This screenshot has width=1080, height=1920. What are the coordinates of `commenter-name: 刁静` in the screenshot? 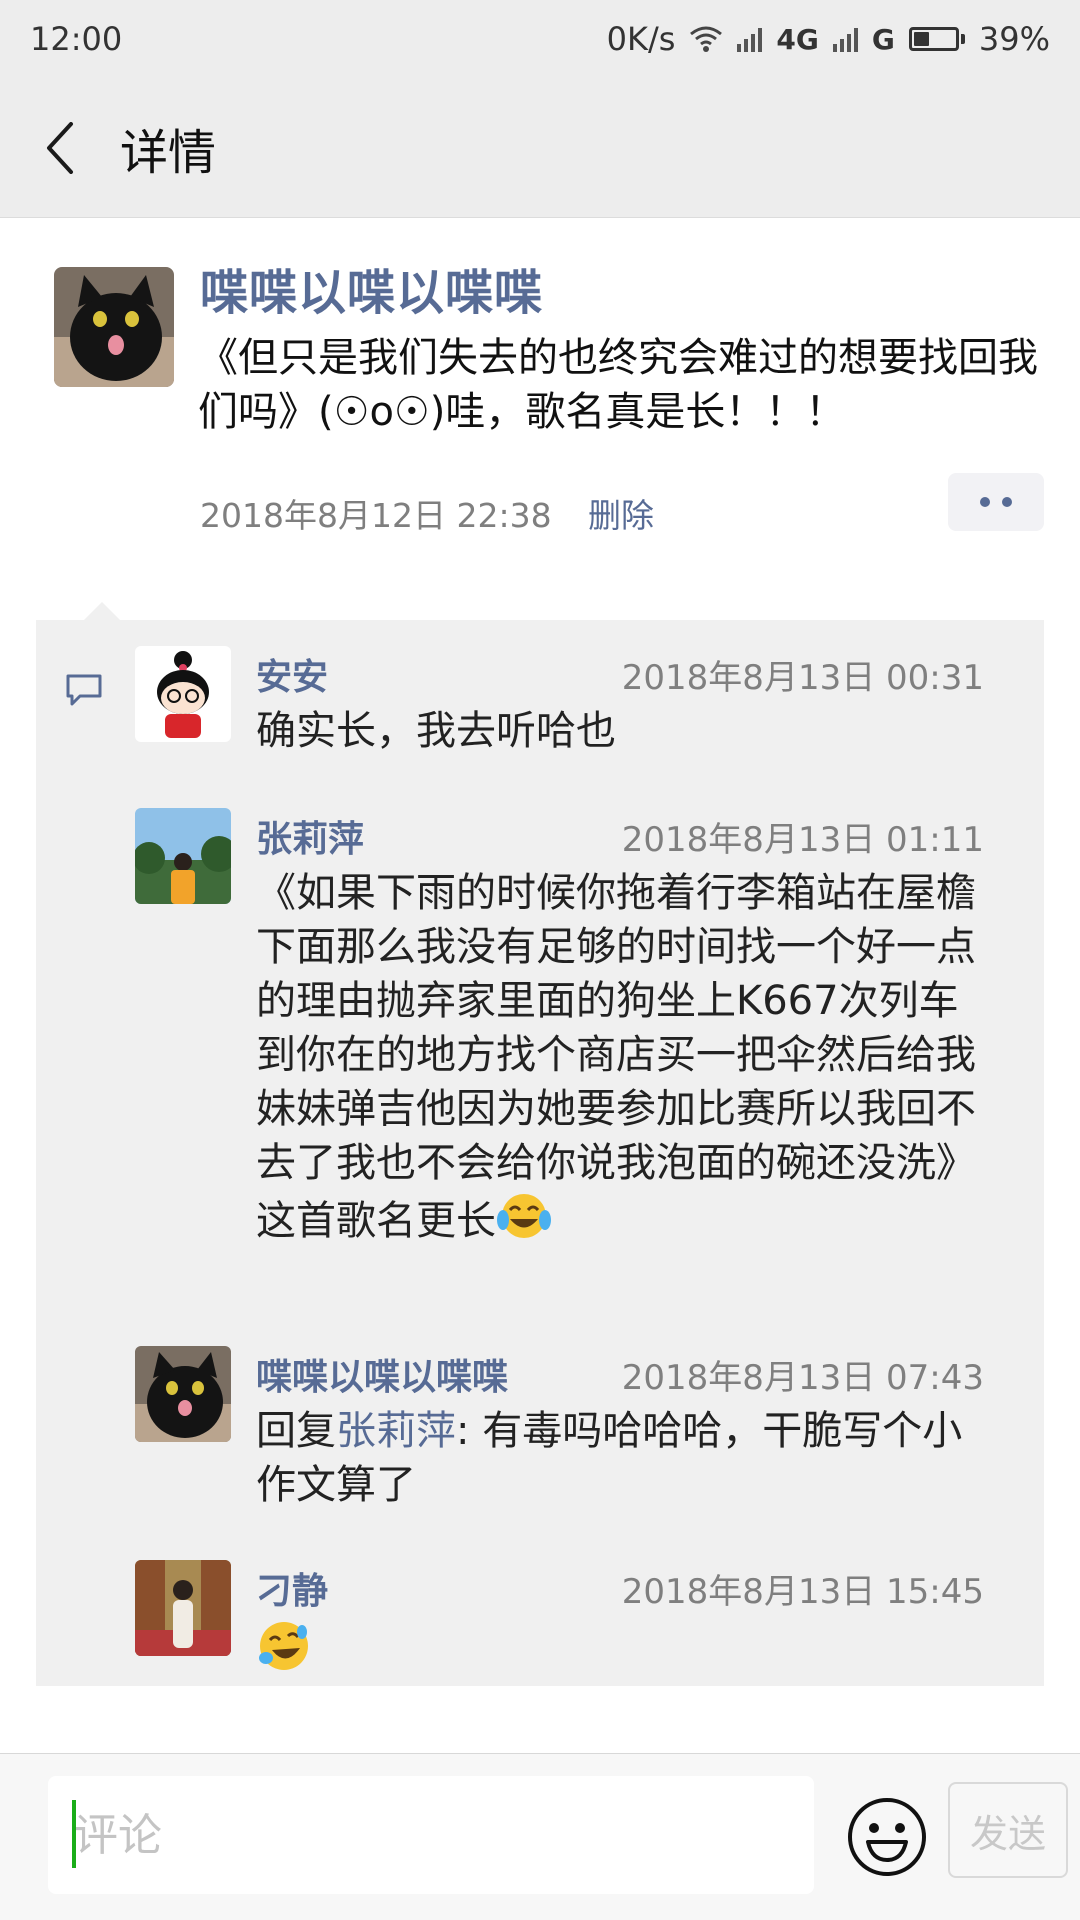 It's located at (292, 1588).